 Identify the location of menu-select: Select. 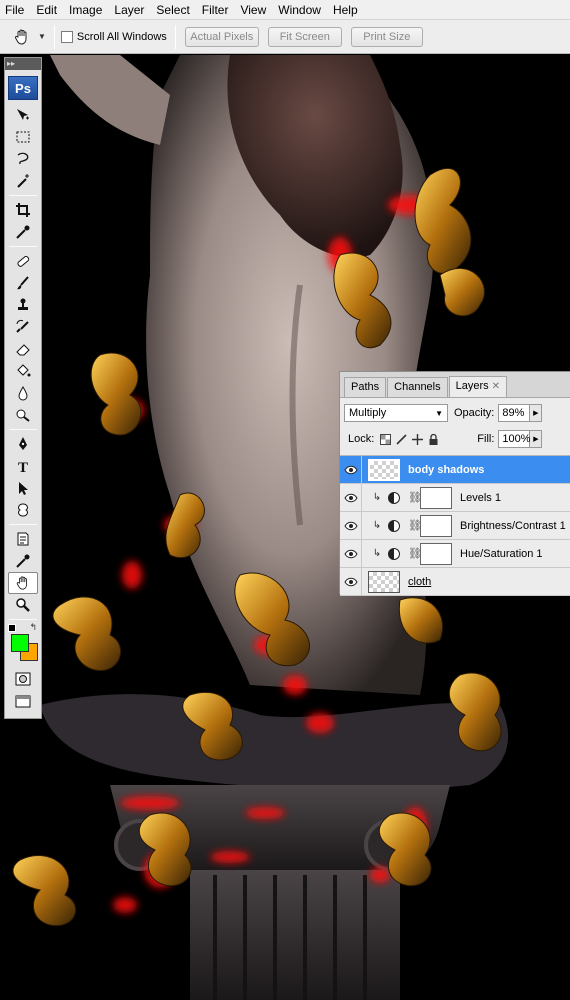
(172, 10).